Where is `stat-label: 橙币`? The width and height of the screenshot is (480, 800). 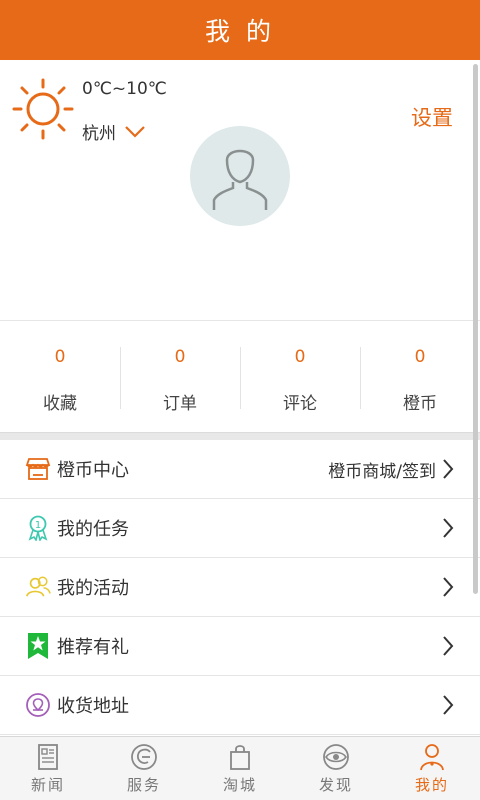
stat-label: 橙币 is located at coordinates (420, 404).